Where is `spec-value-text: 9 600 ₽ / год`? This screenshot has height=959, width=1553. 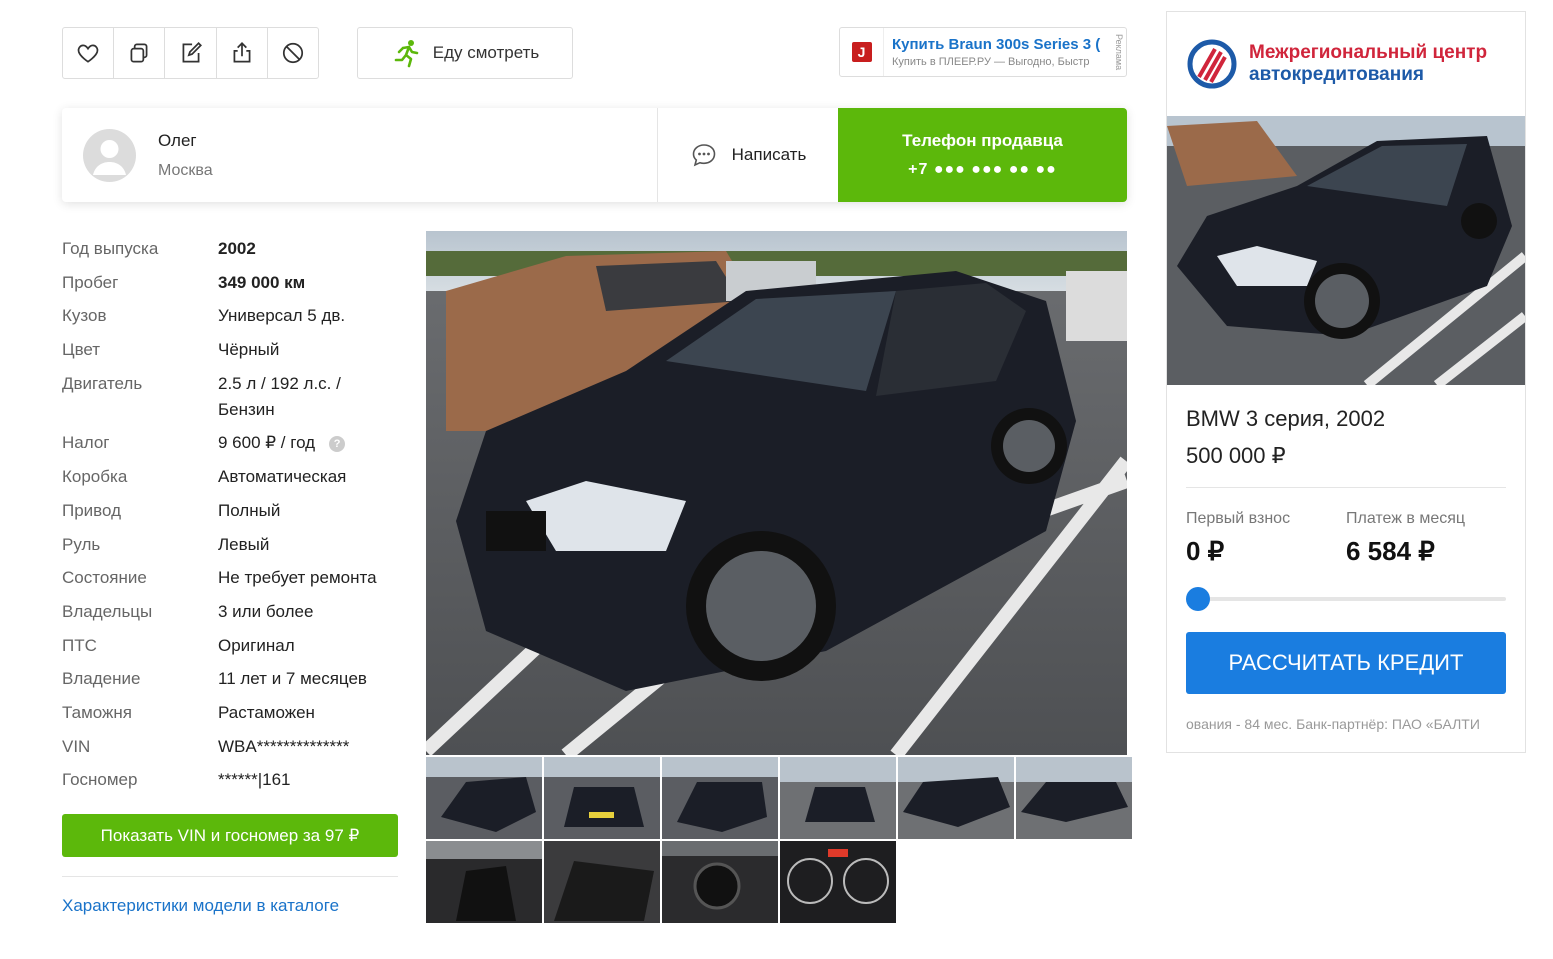
spec-value-text: 9 600 ₽ / год is located at coordinates (267, 443).